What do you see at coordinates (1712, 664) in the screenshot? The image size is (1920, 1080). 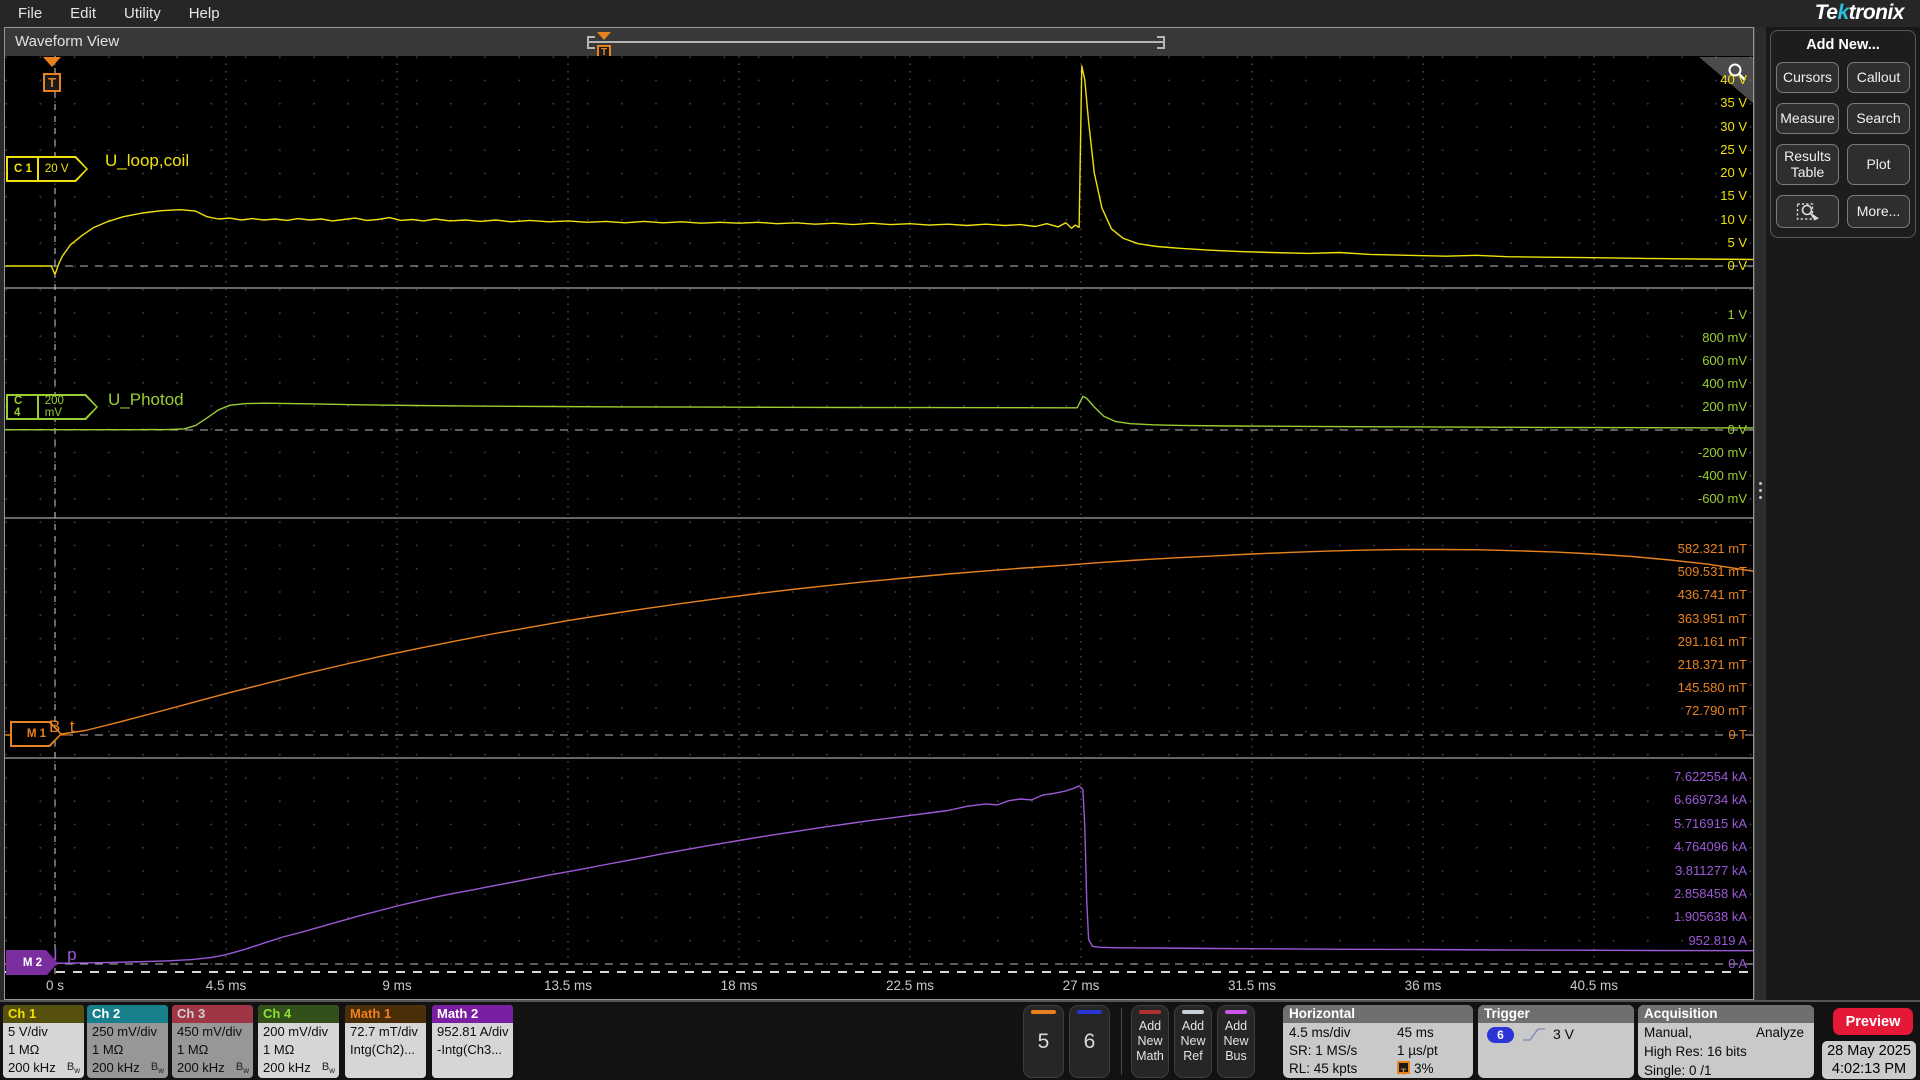 I see `axis-label-math1: 218.371 mT` at bounding box center [1712, 664].